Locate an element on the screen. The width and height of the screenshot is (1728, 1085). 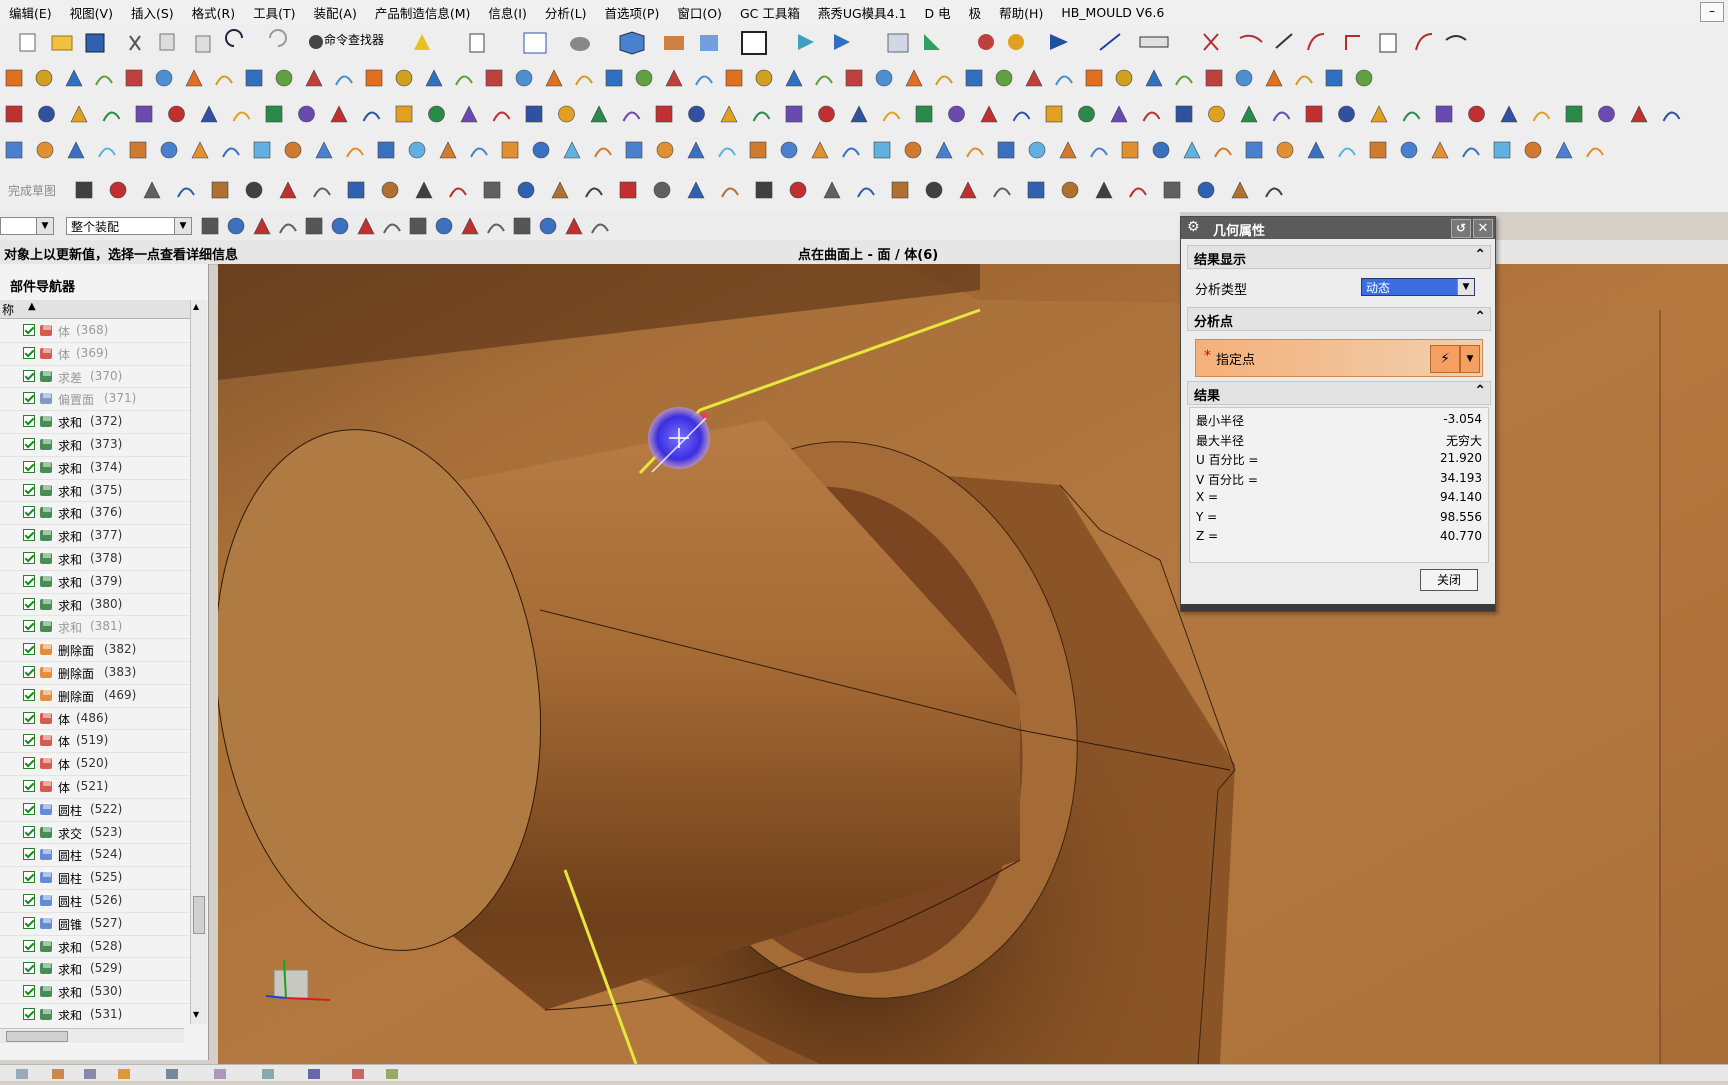
section-result-display: 结果显示 ⌃ is located at coordinates (1339, 257).